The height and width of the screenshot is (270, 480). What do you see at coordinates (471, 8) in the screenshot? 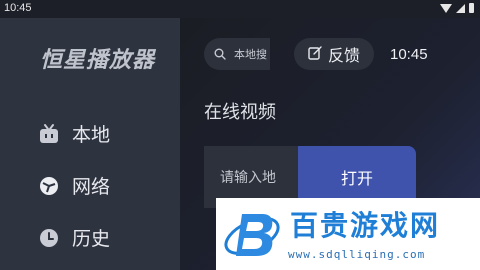
I see `battery-icon` at bounding box center [471, 8].